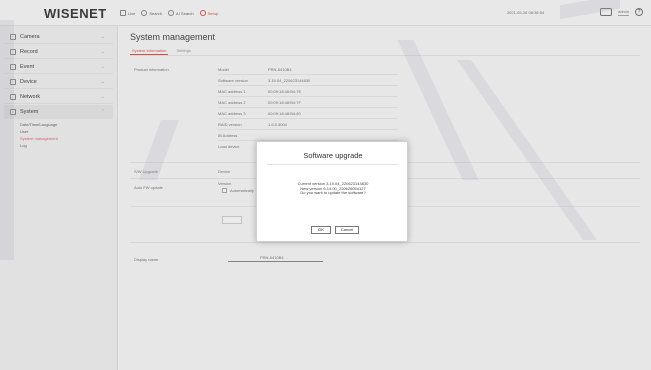  I want to click on dialog-question: Do you want to update the software?, so click(333, 193).